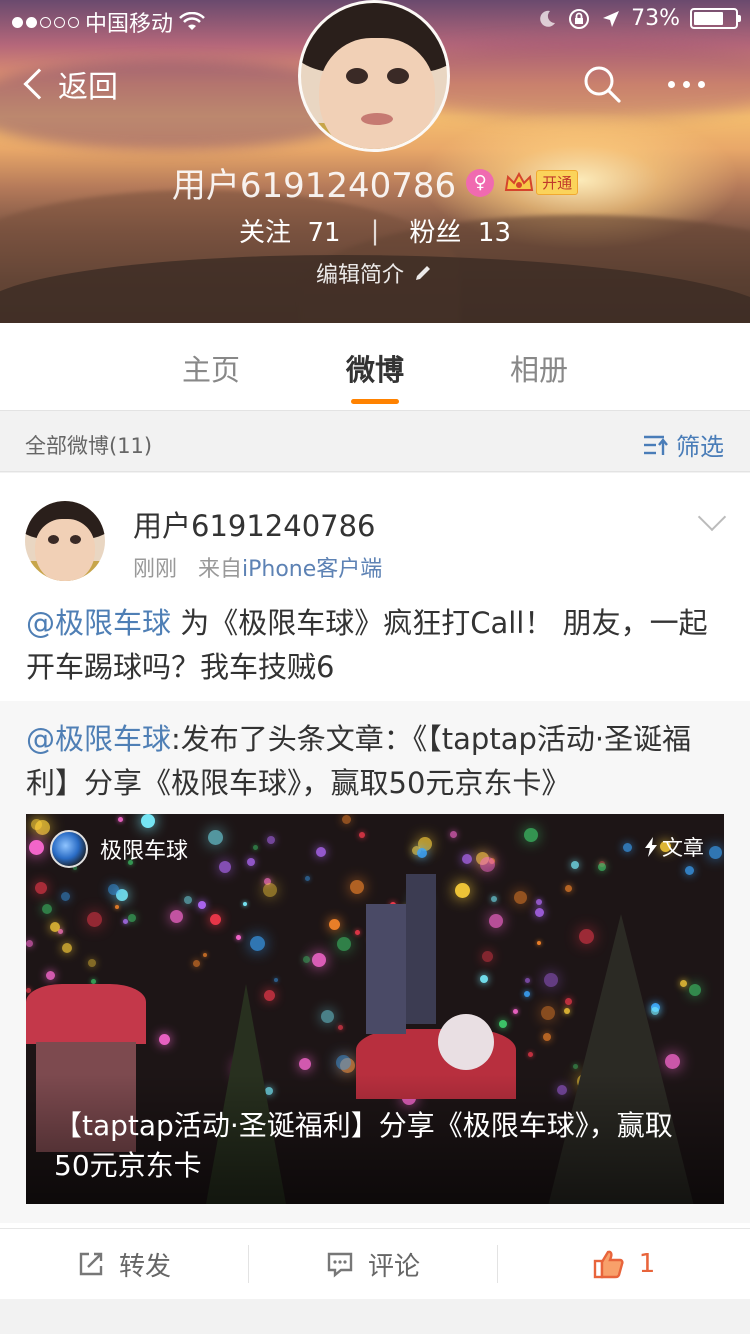  Describe the element at coordinates (421, 949) in the screenshot. I see `tower-shape` at that location.